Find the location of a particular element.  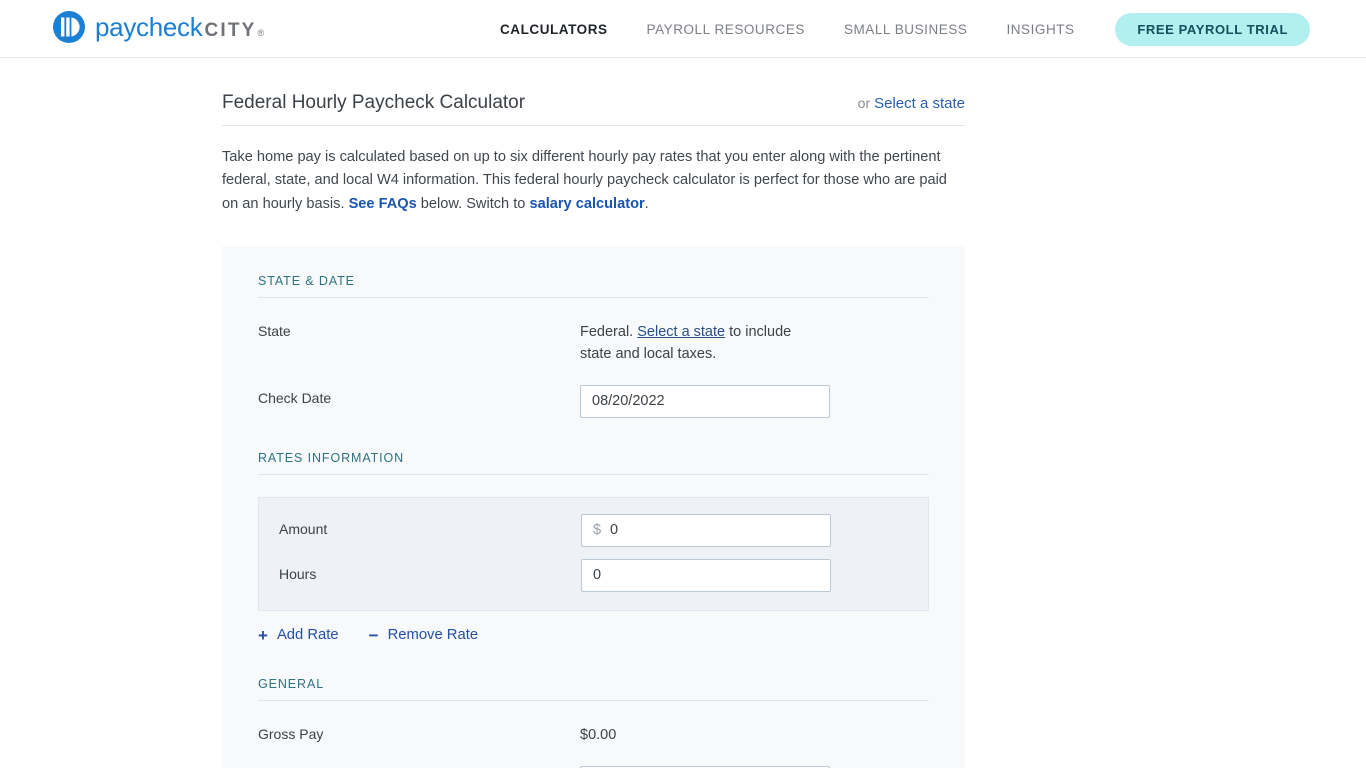

field-label-state: State is located at coordinates (274, 330).